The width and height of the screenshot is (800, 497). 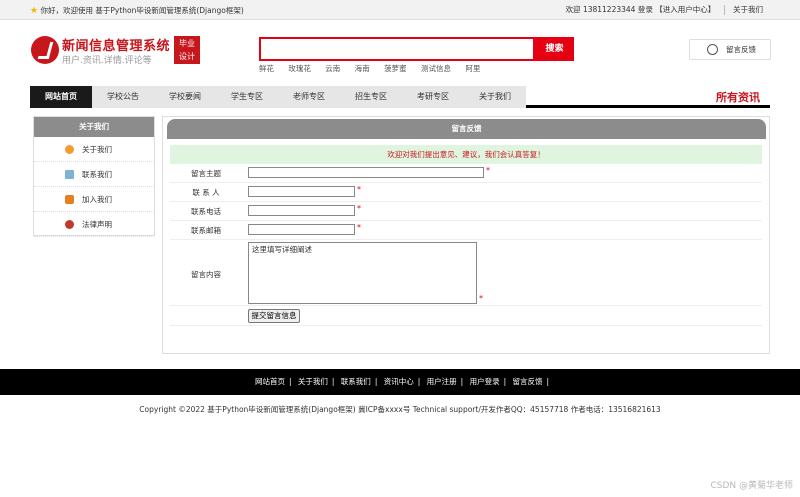 What do you see at coordinates (362, 273) in the screenshot?
I see `content-textarea: 这里填写详细阐述` at bounding box center [362, 273].